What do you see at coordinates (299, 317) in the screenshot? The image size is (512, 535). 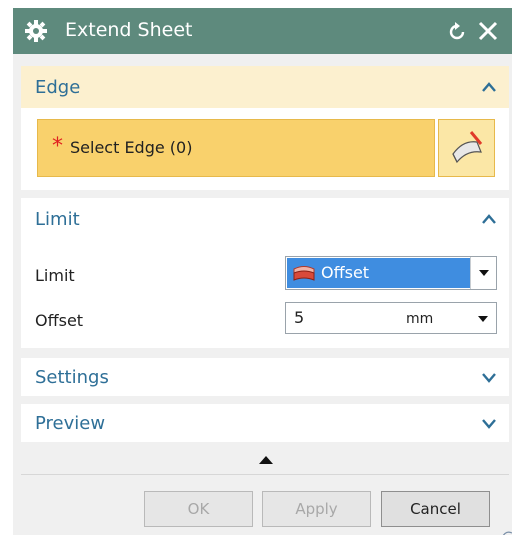 I see `offset-value: 5` at bounding box center [299, 317].